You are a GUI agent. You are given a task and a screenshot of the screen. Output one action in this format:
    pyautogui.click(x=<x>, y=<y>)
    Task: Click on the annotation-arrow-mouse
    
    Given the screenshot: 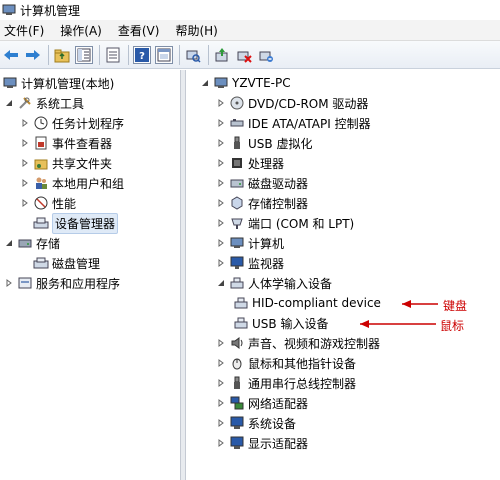 What is the action you would take?
    pyautogui.click(x=398, y=324)
    